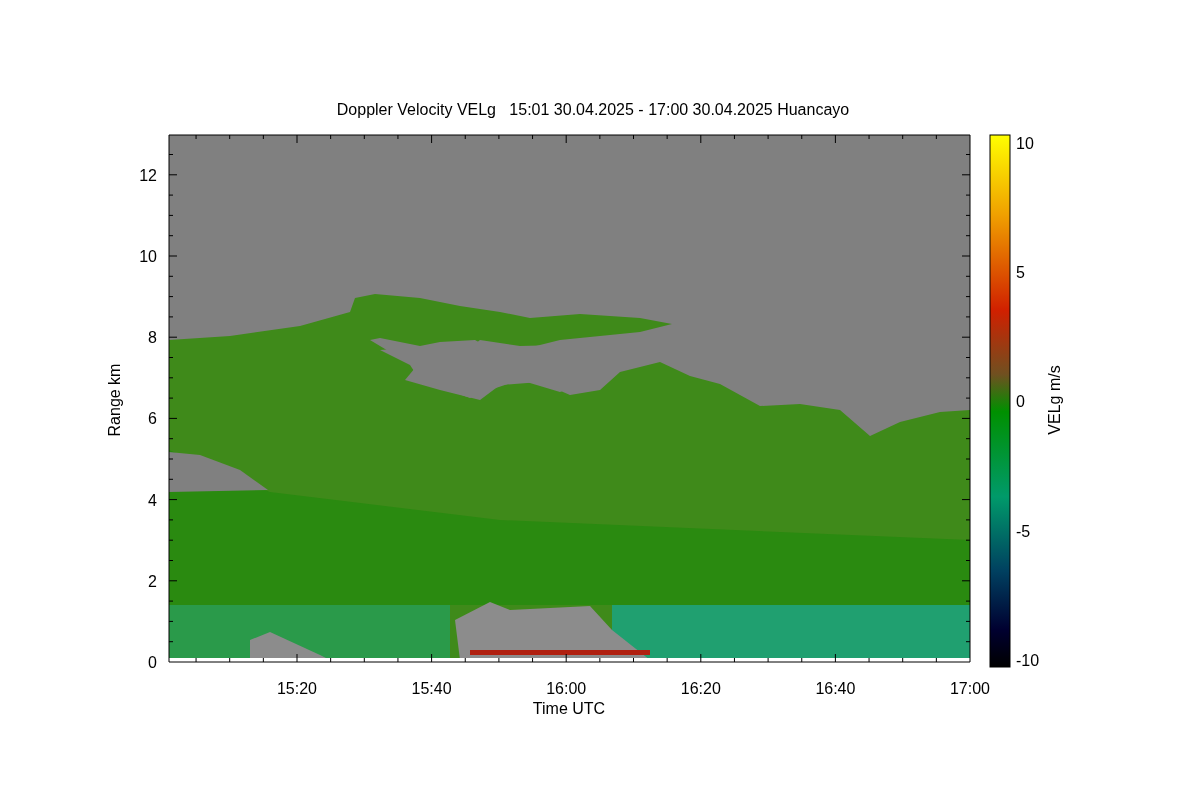 This screenshot has height=800, width=1200. What do you see at coordinates (1020, 402) in the screenshot?
I see `colorbar-tick-label: 0` at bounding box center [1020, 402].